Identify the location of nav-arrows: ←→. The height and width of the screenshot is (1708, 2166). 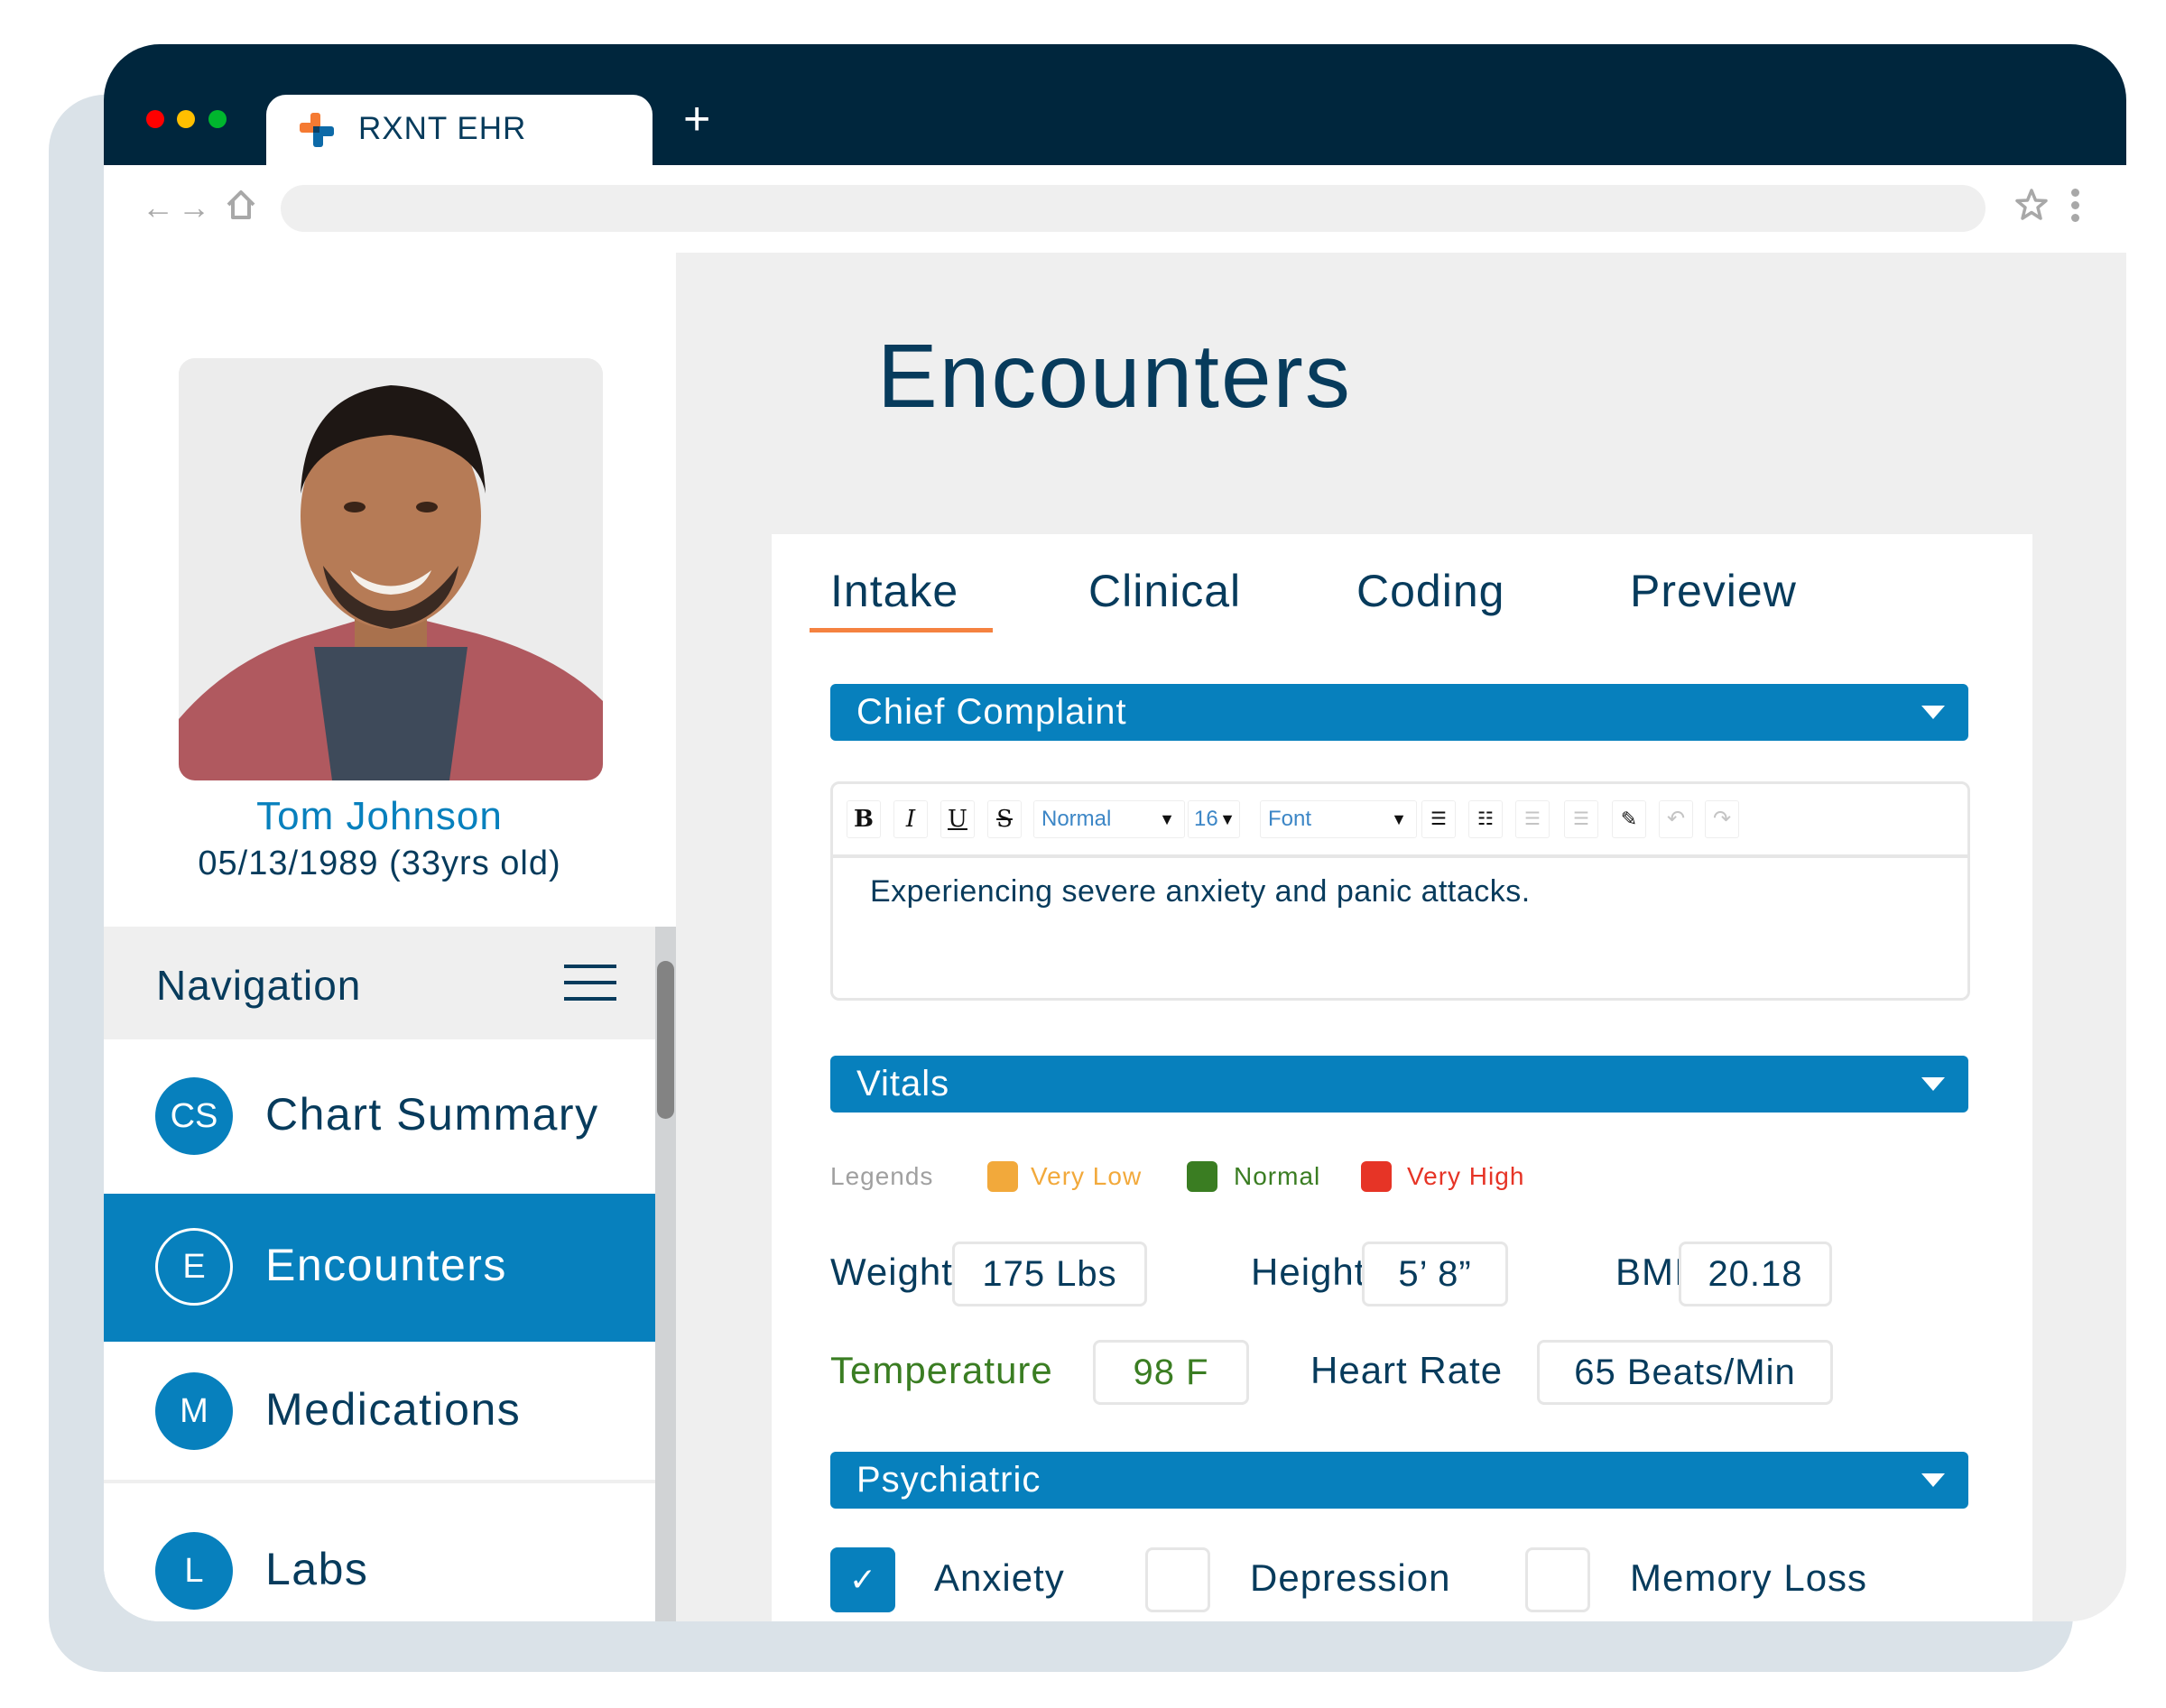
(178, 207).